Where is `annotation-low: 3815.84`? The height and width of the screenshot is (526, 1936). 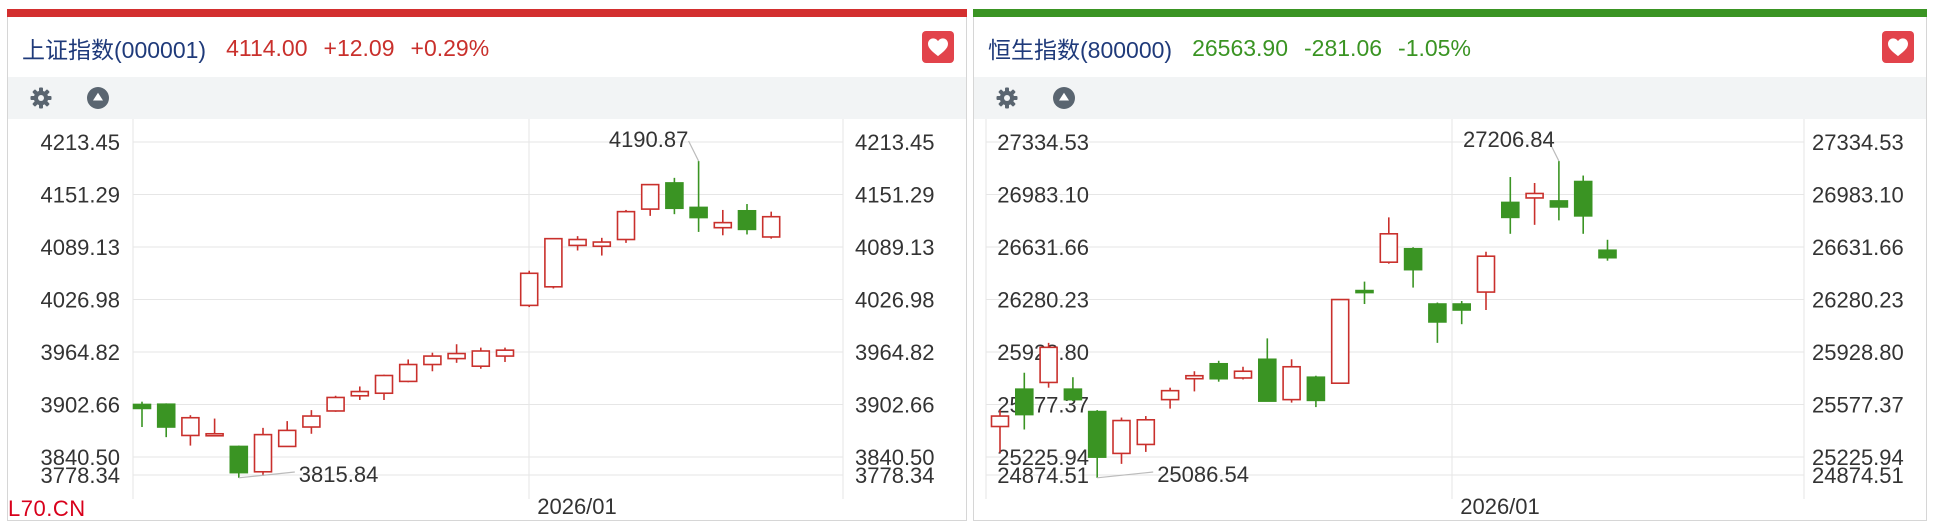
annotation-low: 3815.84 is located at coordinates (339, 474).